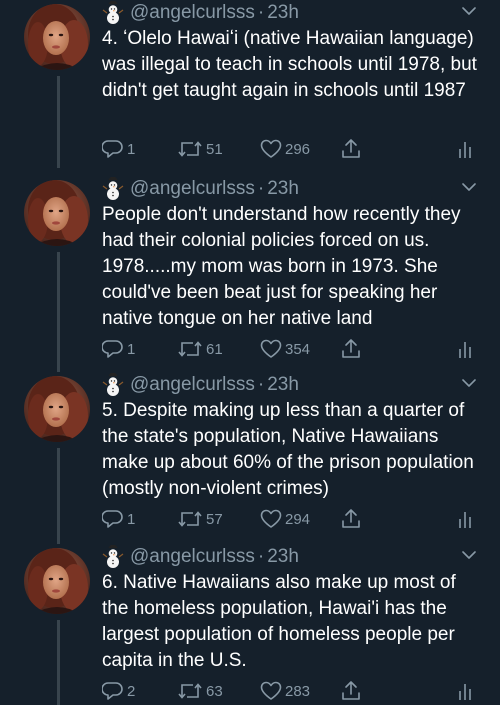 This screenshot has height=705, width=500. What do you see at coordinates (214, 691) in the screenshot?
I see `retweet-count: 63` at bounding box center [214, 691].